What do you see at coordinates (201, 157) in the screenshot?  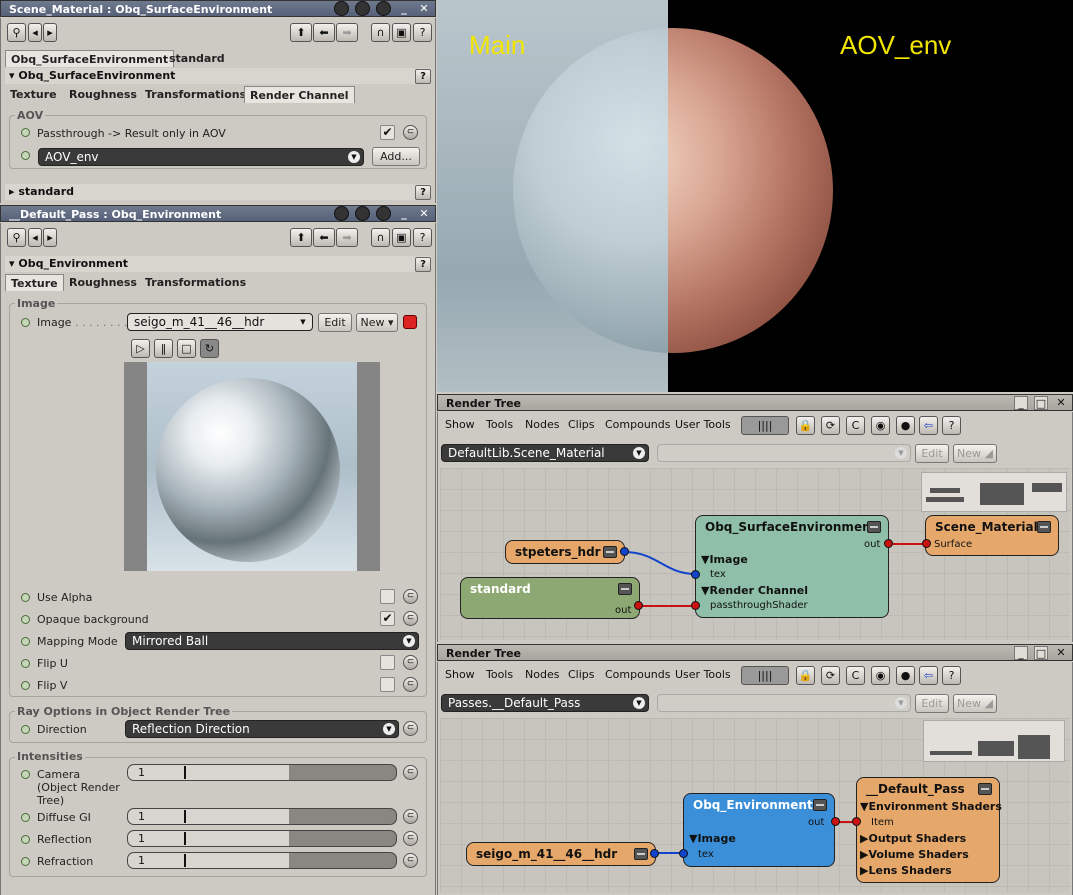 I see `aov-select: AOV_env ▼` at bounding box center [201, 157].